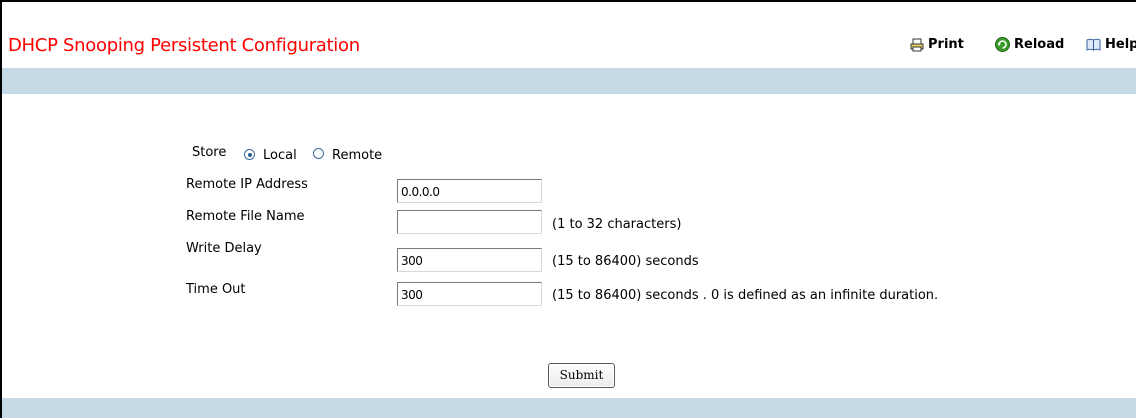 The height and width of the screenshot is (418, 1136). Describe the element at coordinates (1002, 44) in the screenshot. I see `reload-icon` at that location.